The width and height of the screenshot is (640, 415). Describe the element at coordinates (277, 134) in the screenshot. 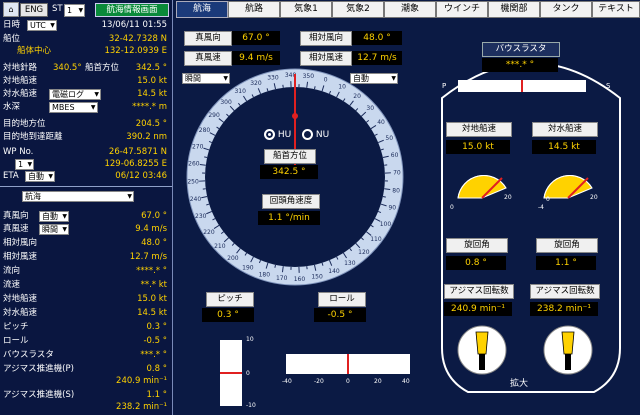

I see `hu-radio: HU` at that location.